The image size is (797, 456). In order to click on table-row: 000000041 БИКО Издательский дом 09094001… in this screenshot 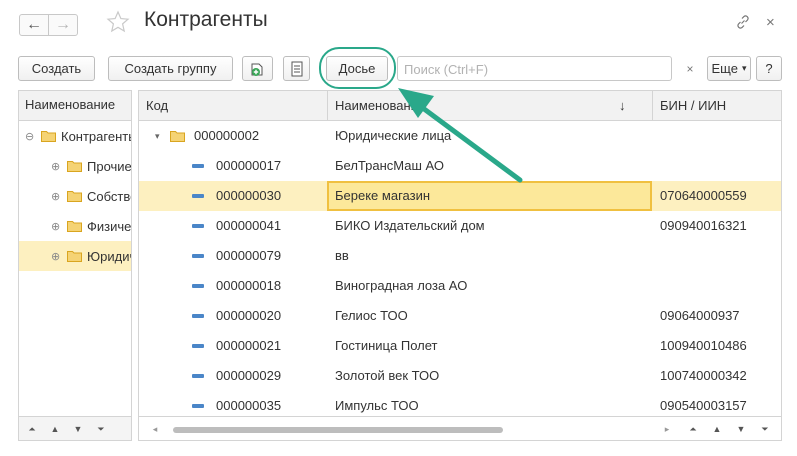, I will do `click(460, 226)`.